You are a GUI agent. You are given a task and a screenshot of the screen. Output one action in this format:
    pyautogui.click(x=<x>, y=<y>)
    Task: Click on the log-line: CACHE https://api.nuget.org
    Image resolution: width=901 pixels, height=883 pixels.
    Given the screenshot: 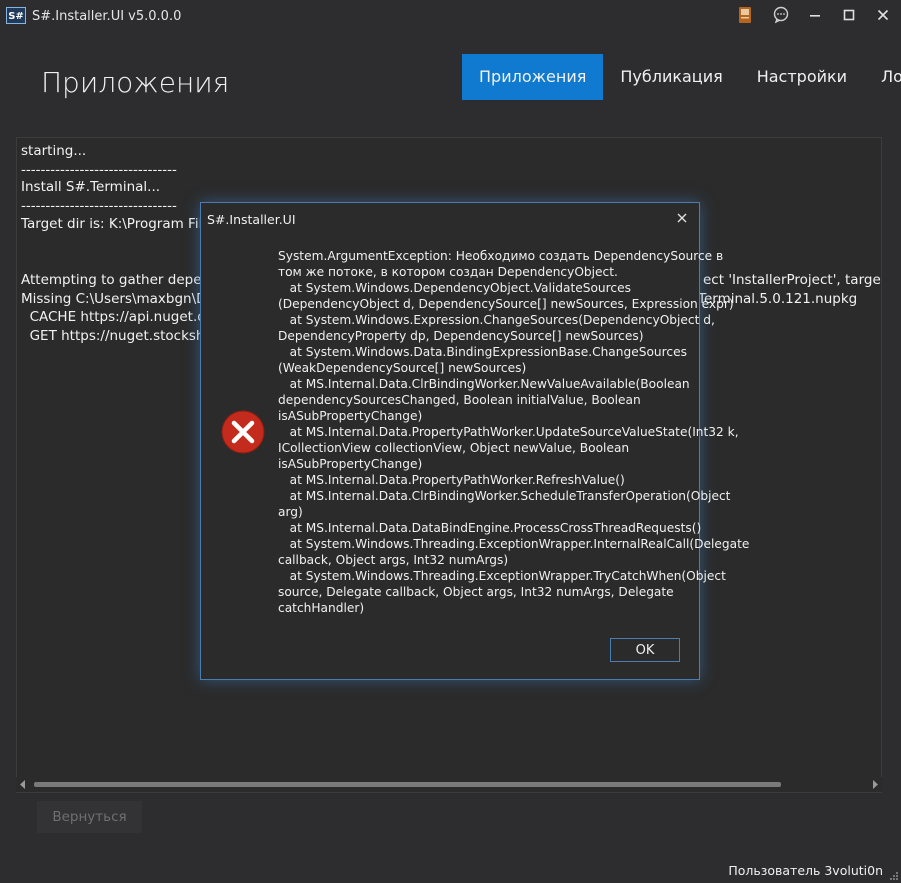 What is the action you would take?
    pyautogui.click(x=120, y=317)
    